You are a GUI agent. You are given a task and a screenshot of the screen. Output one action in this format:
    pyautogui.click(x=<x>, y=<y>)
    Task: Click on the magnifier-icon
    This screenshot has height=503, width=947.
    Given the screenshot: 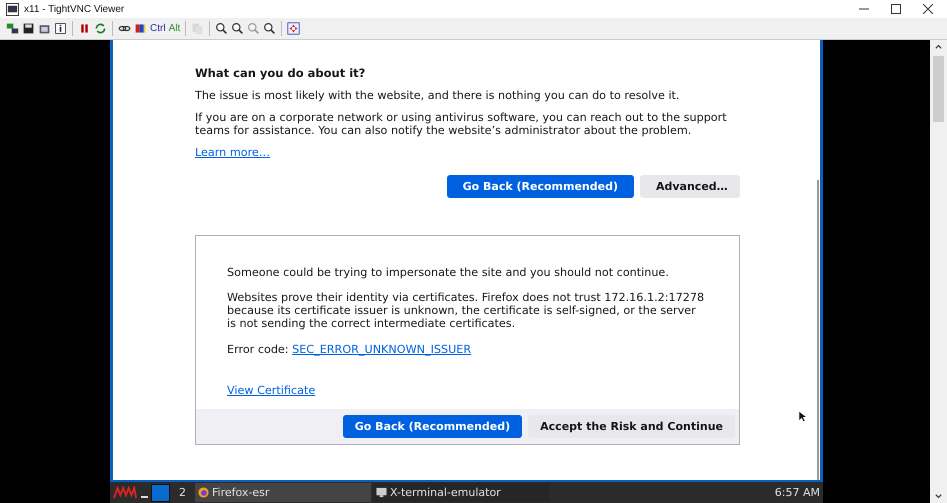 What is the action you would take?
    pyautogui.click(x=269, y=28)
    